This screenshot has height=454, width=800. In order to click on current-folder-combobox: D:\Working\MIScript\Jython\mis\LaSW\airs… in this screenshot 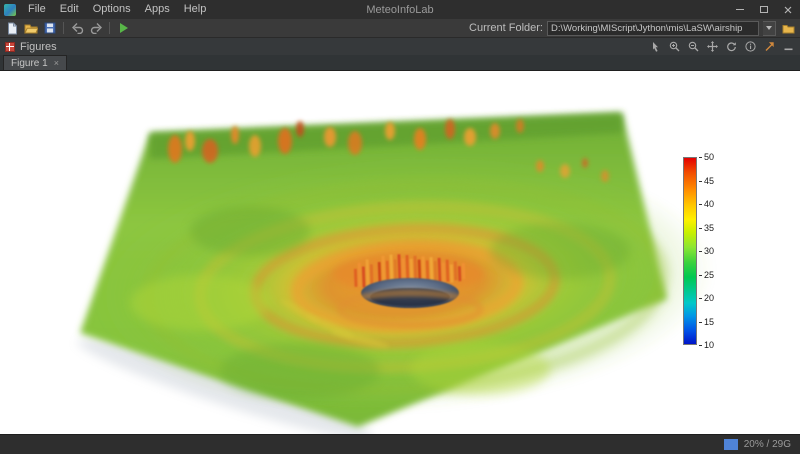, I will do `click(653, 28)`.